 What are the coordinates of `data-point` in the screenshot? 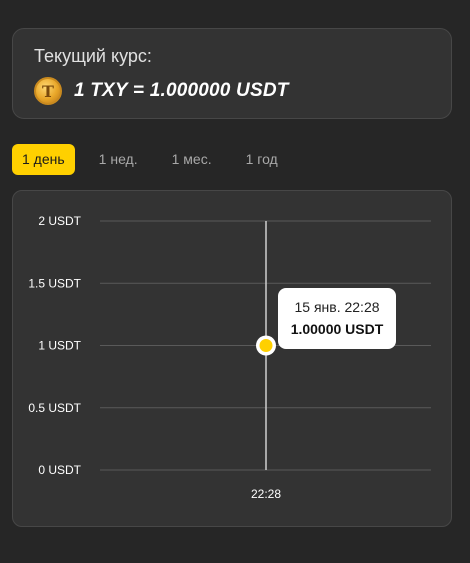 It's located at (266, 345).